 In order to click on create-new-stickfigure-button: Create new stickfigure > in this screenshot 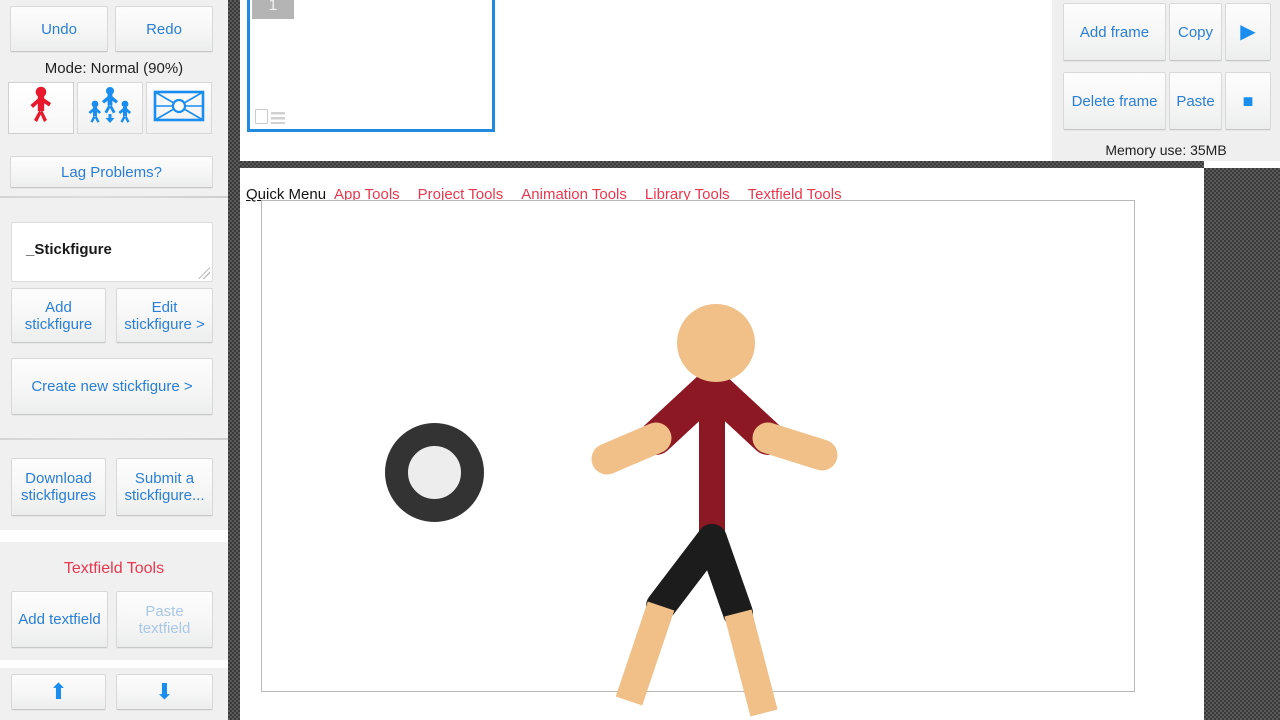, I will do `click(112, 386)`.